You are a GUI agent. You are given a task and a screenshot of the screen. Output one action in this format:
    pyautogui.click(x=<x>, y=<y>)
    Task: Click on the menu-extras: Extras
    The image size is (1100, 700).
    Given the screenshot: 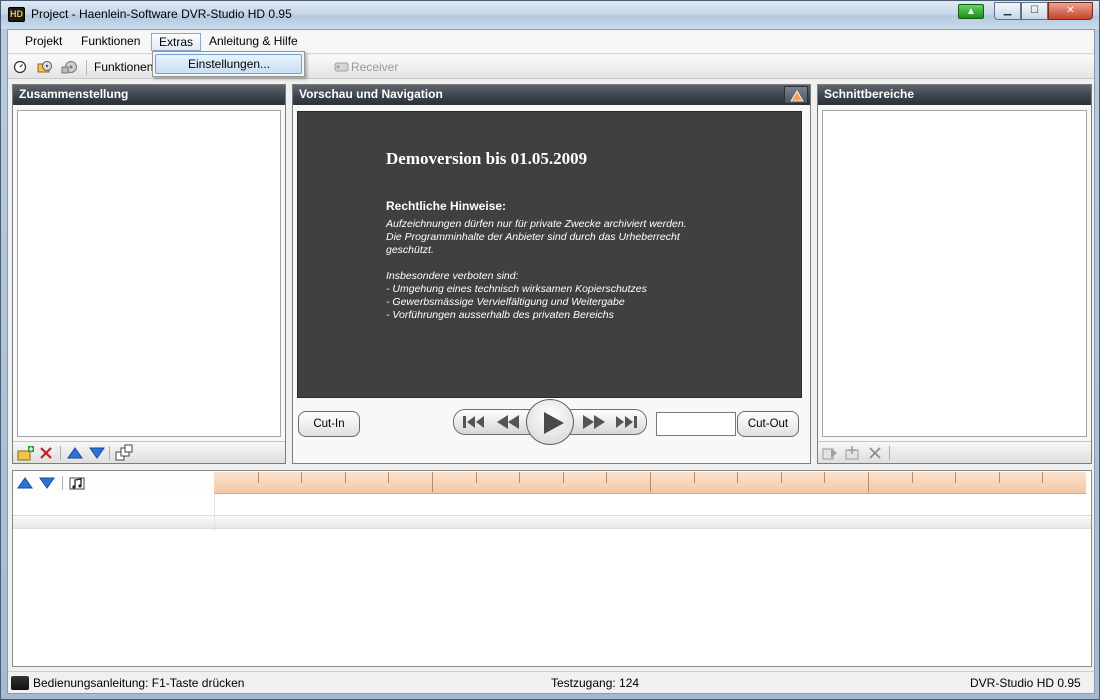 What is the action you would take?
    pyautogui.click(x=176, y=42)
    